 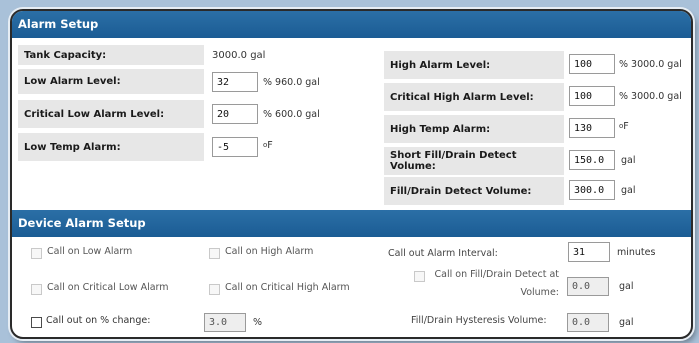 What do you see at coordinates (111, 147) in the screenshot?
I see `low-temp-alarm-label: Low Temp Alarm:` at bounding box center [111, 147].